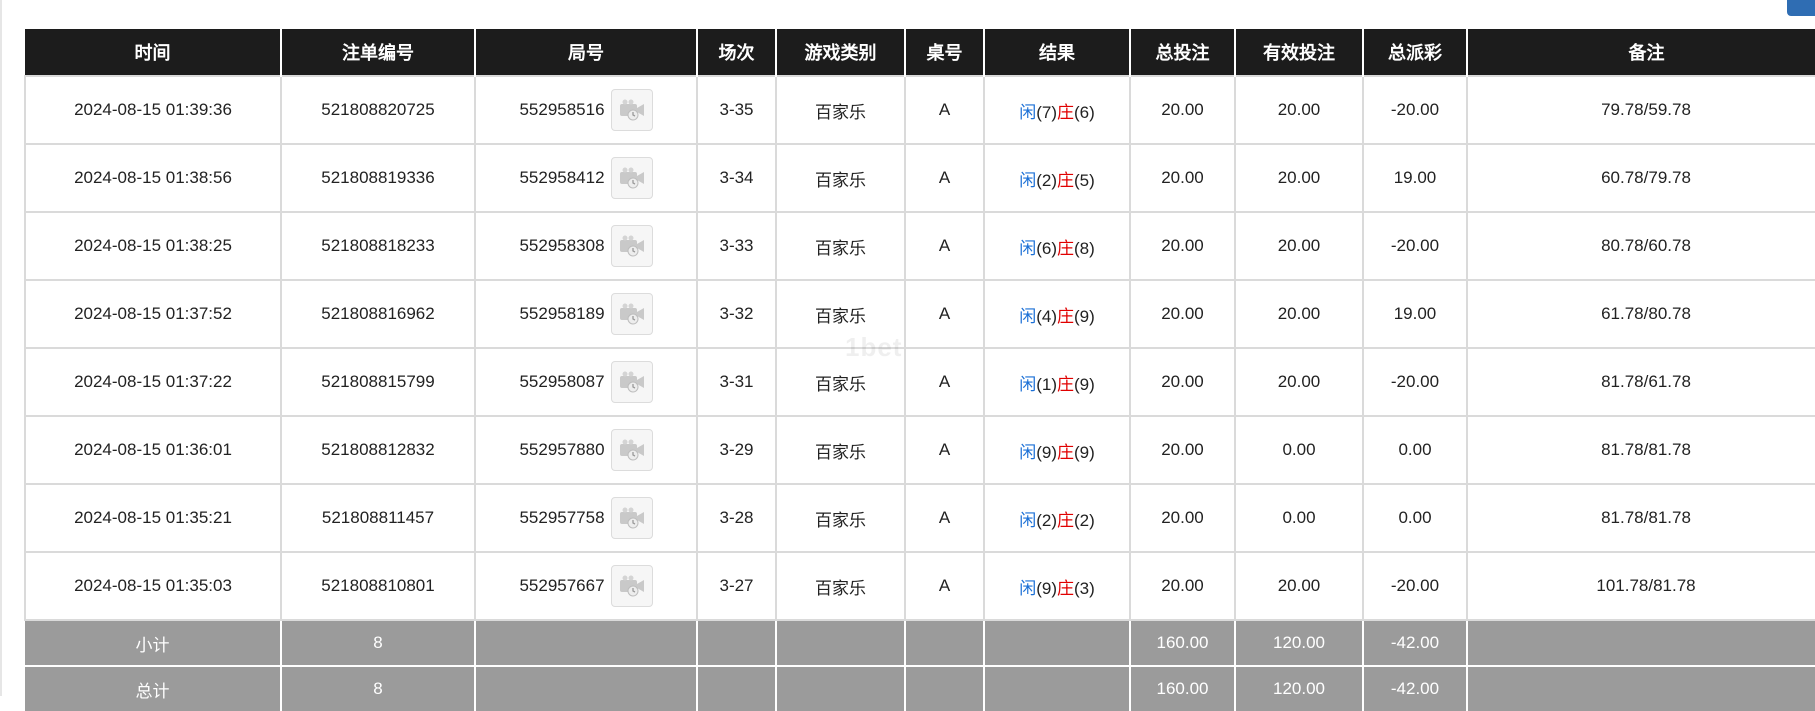  I want to click on round-number: 552958412, so click(562, 177).